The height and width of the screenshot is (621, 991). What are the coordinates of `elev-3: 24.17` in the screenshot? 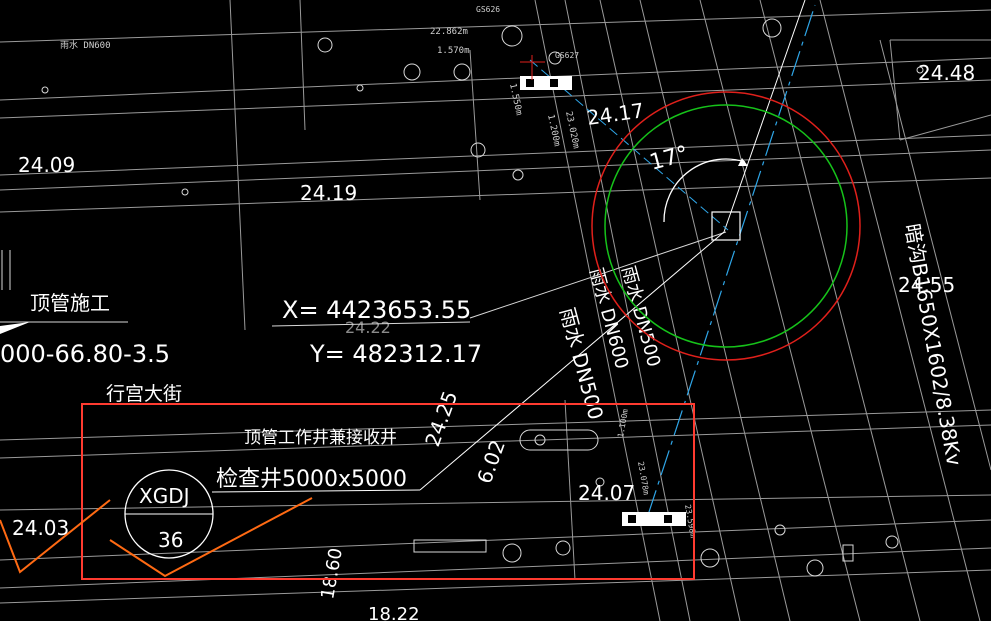 It's located at (615, 114).